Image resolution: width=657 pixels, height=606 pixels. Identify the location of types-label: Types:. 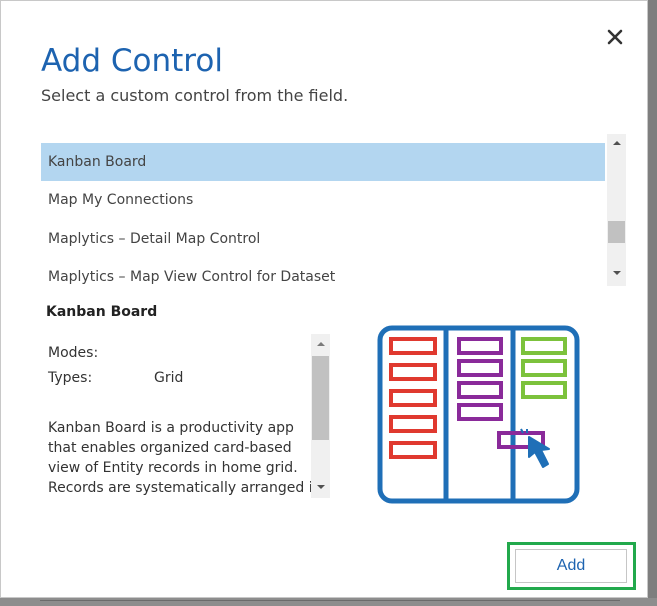
(70, 378).